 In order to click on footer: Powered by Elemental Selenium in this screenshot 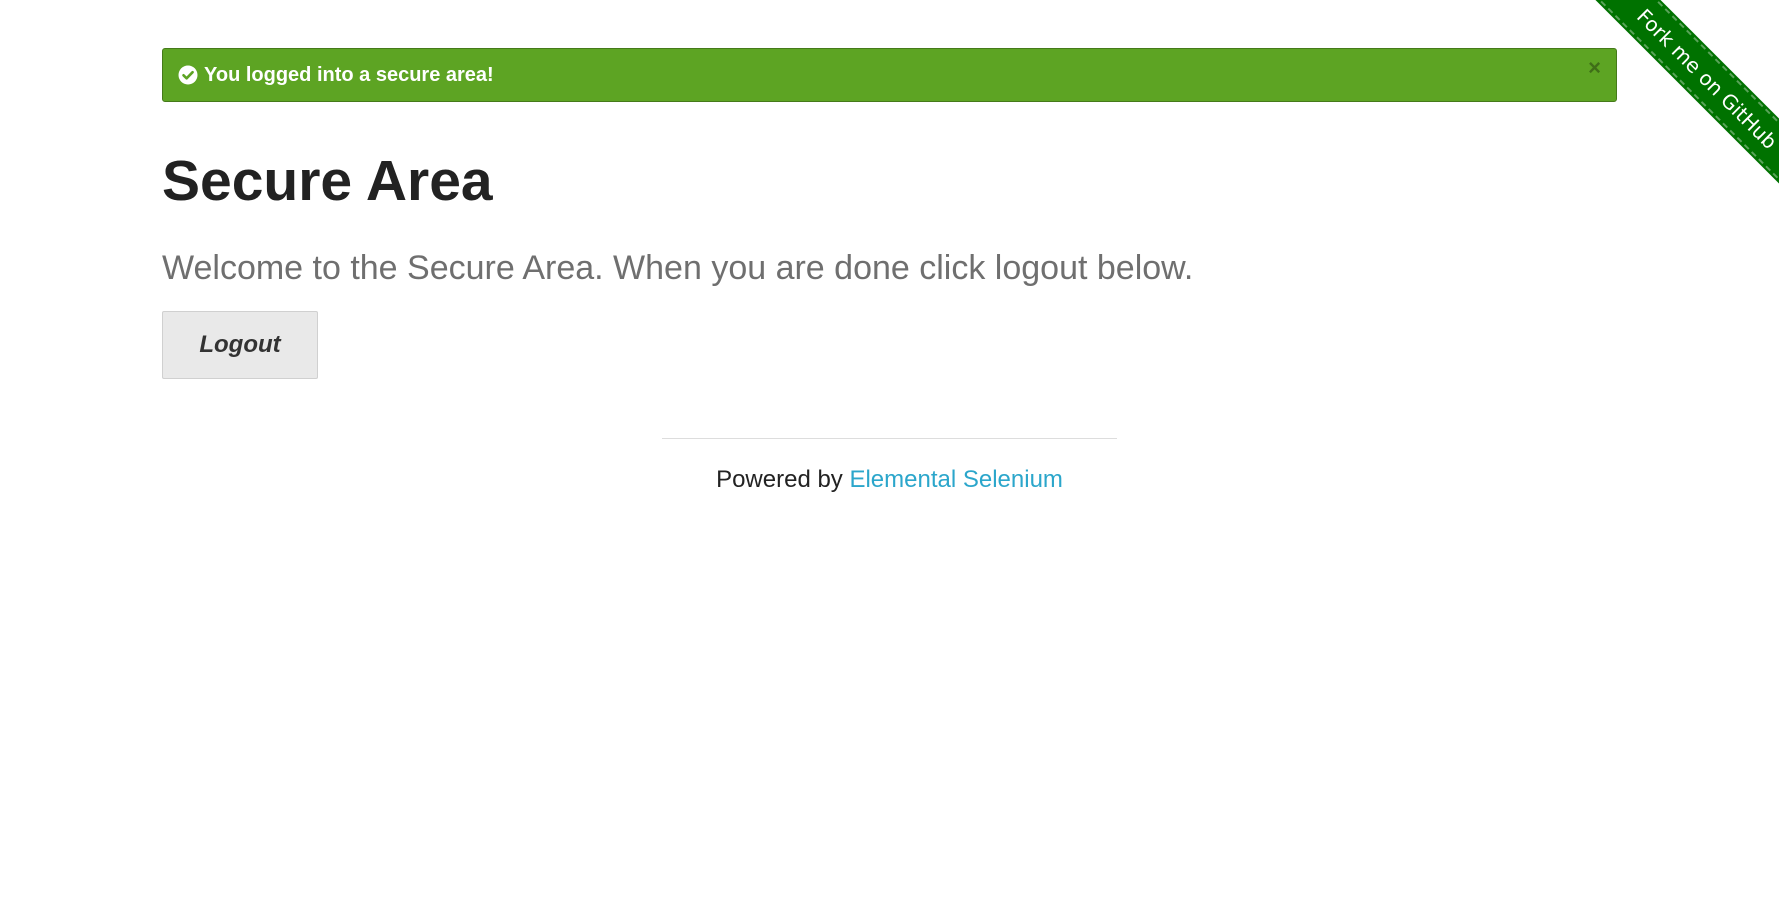, I will do `click(889, 480)`.